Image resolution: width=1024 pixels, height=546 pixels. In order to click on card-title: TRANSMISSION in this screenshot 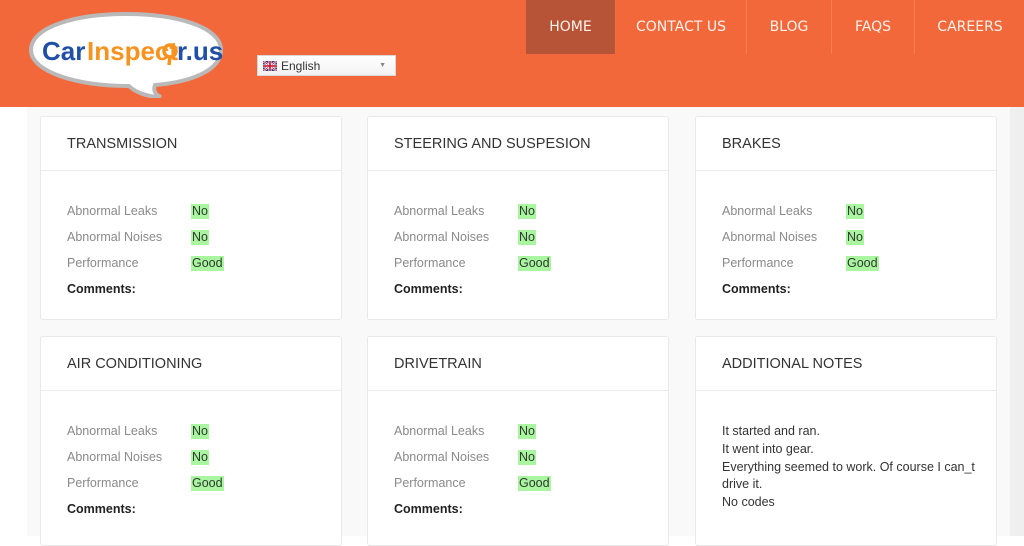, I will do `click(191, 144)`.